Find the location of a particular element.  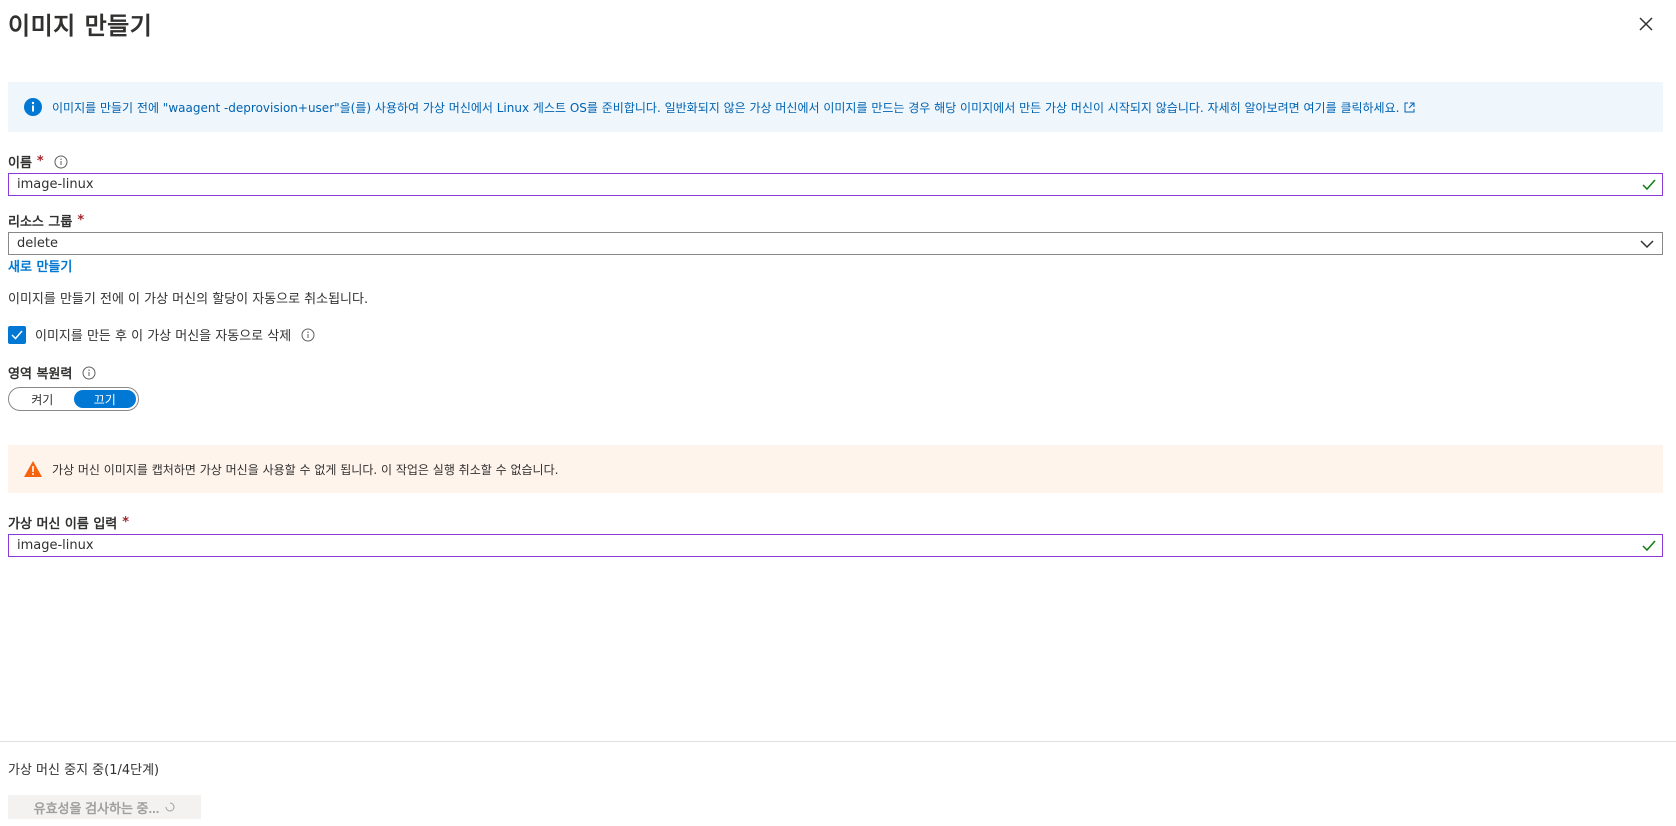

toggle-on: 켜기 is located at coordinates (42, 399).